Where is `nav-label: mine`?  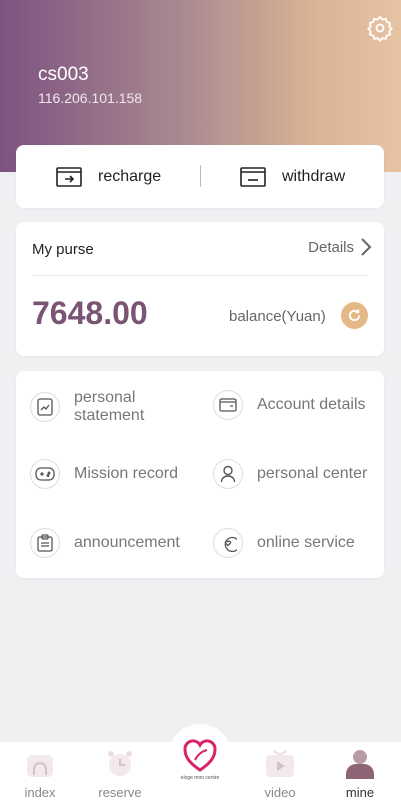 nav-label: mine is located at coordinates (360, 792).